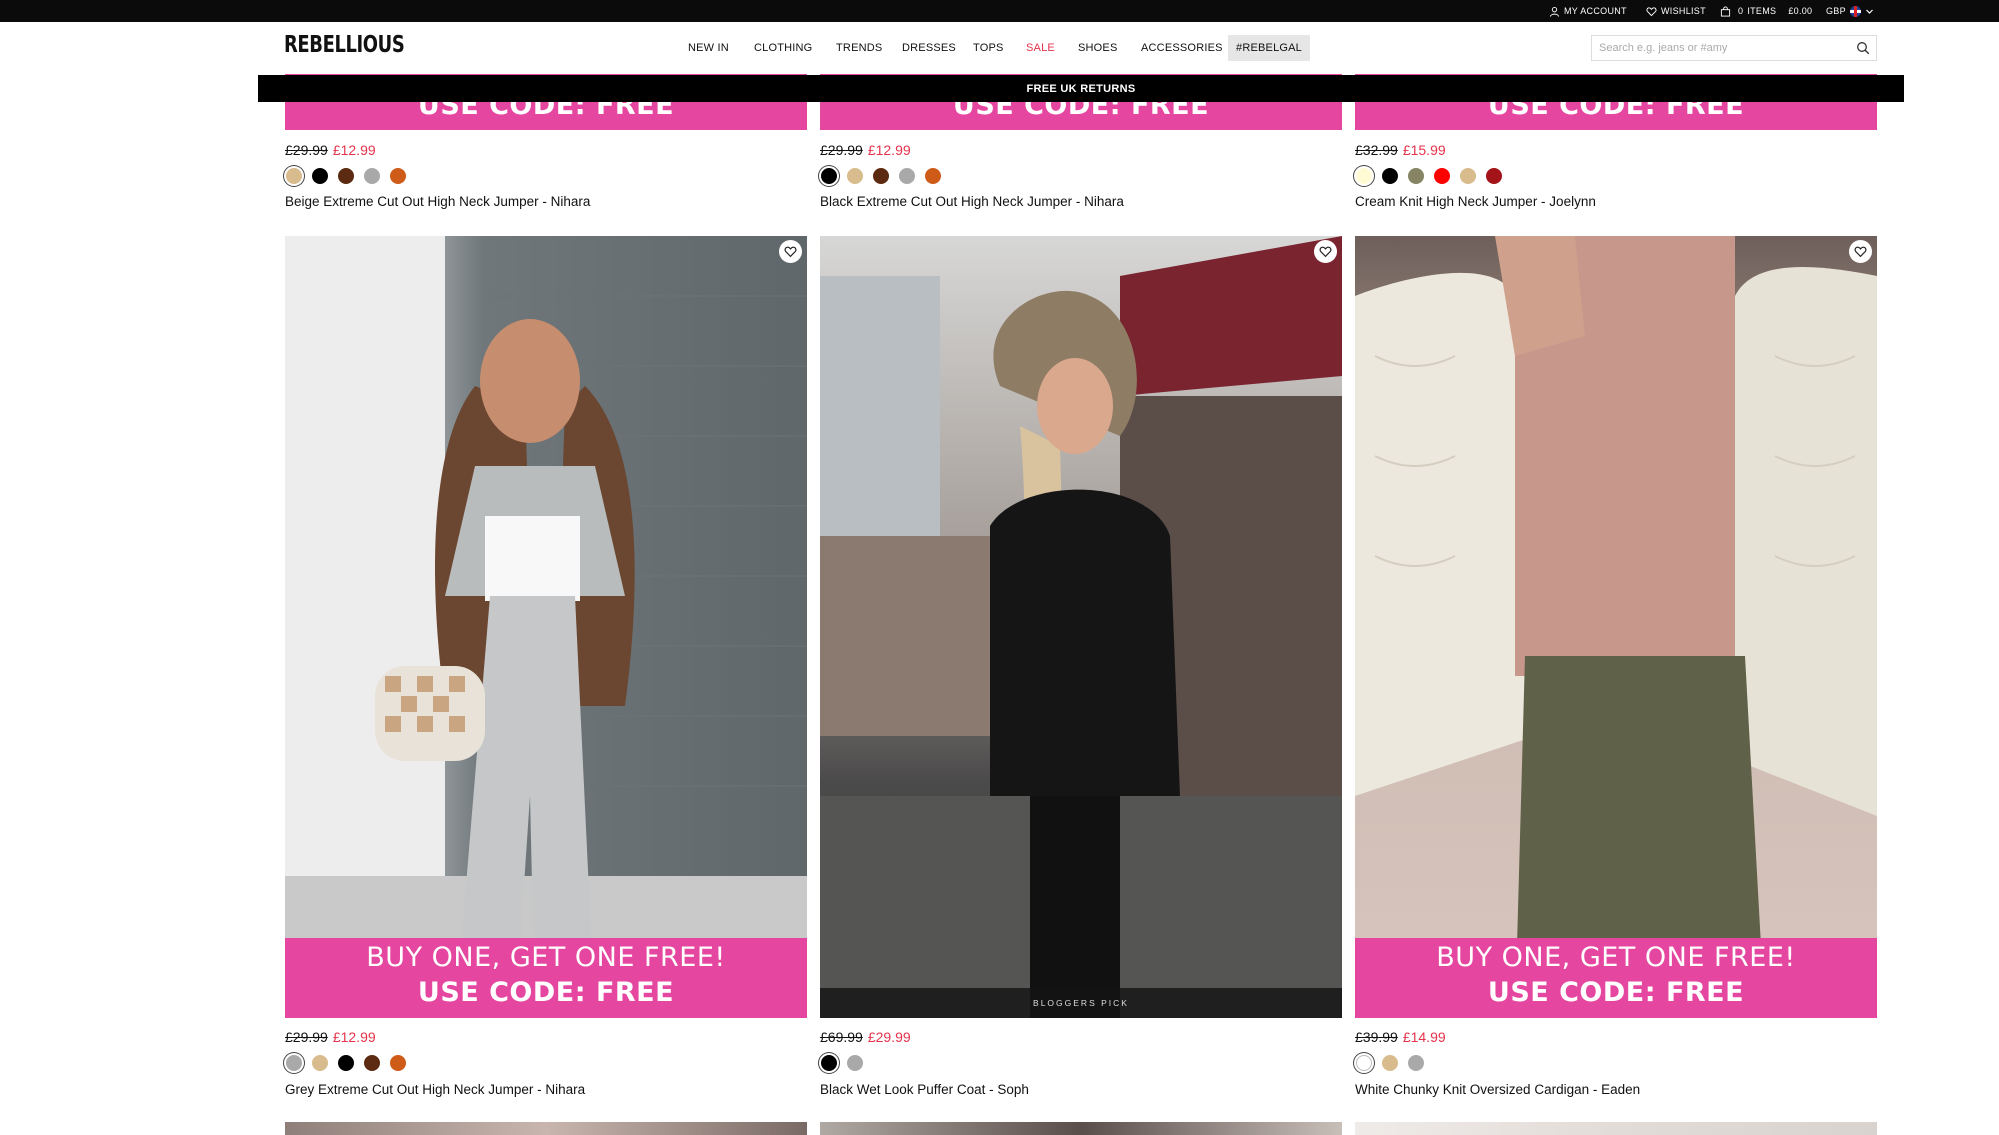 Image resolution: width=1999 pixels, height=1135 pixels. I want to click on wishlist-label: WISHLIST, so click(1683, 11).